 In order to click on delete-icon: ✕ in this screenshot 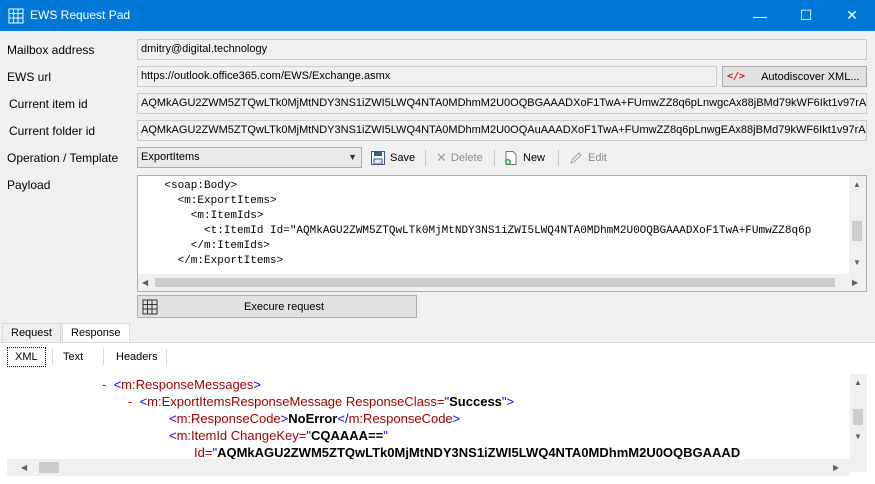, I will do `click(441, 157)`.